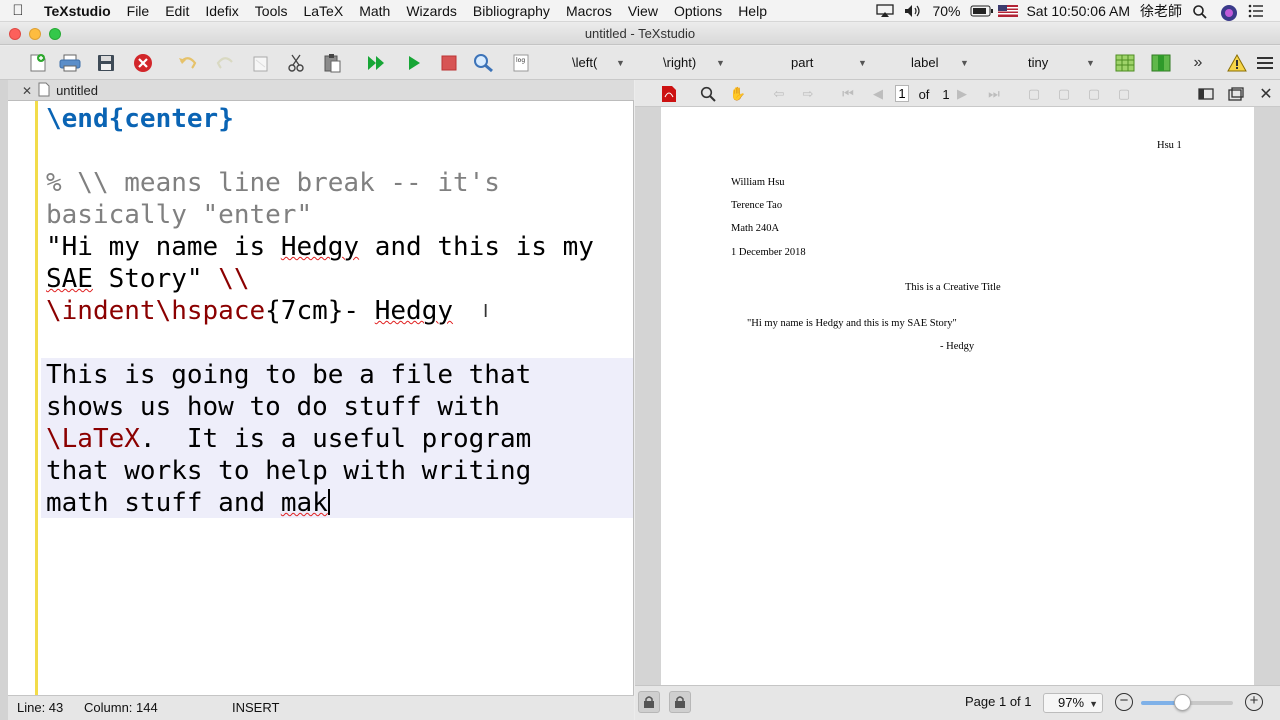  What do you see at coordinates (27, 91) in the screenshot?
I see `close-tab-icon: ✕` at bounding box center [27, 91].